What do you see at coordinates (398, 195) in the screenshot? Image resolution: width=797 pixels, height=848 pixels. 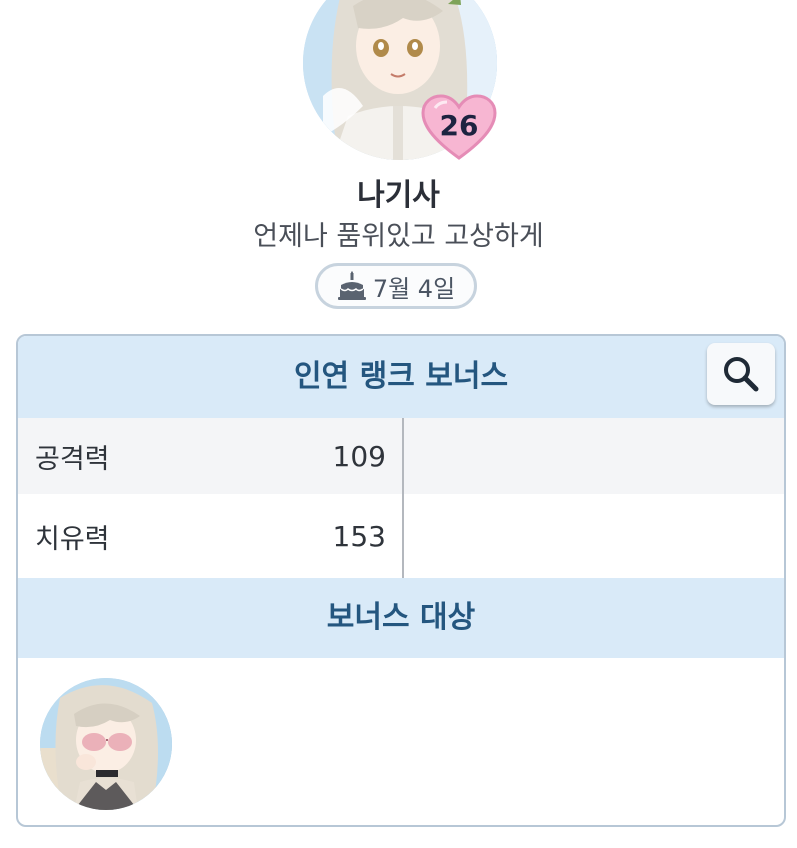 I see `character-name: 나기사` at bounding box center [398, 195].